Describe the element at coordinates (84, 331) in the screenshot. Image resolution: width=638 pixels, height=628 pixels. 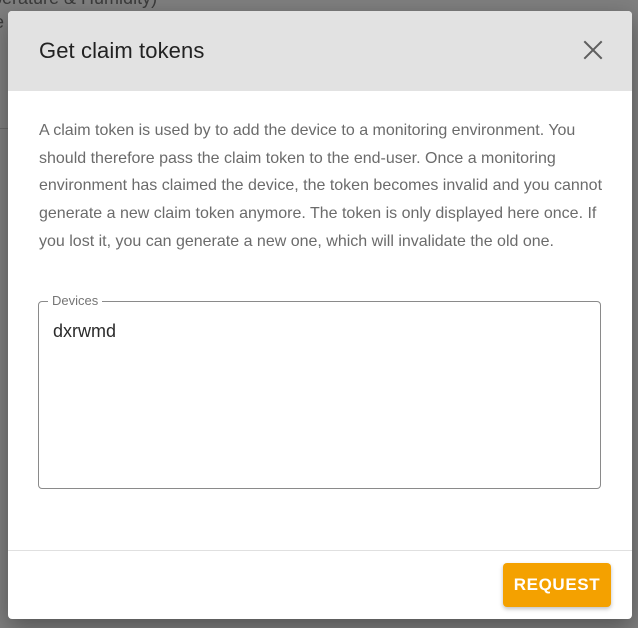
I see `devices-field-value: dxrwmd` at that location.